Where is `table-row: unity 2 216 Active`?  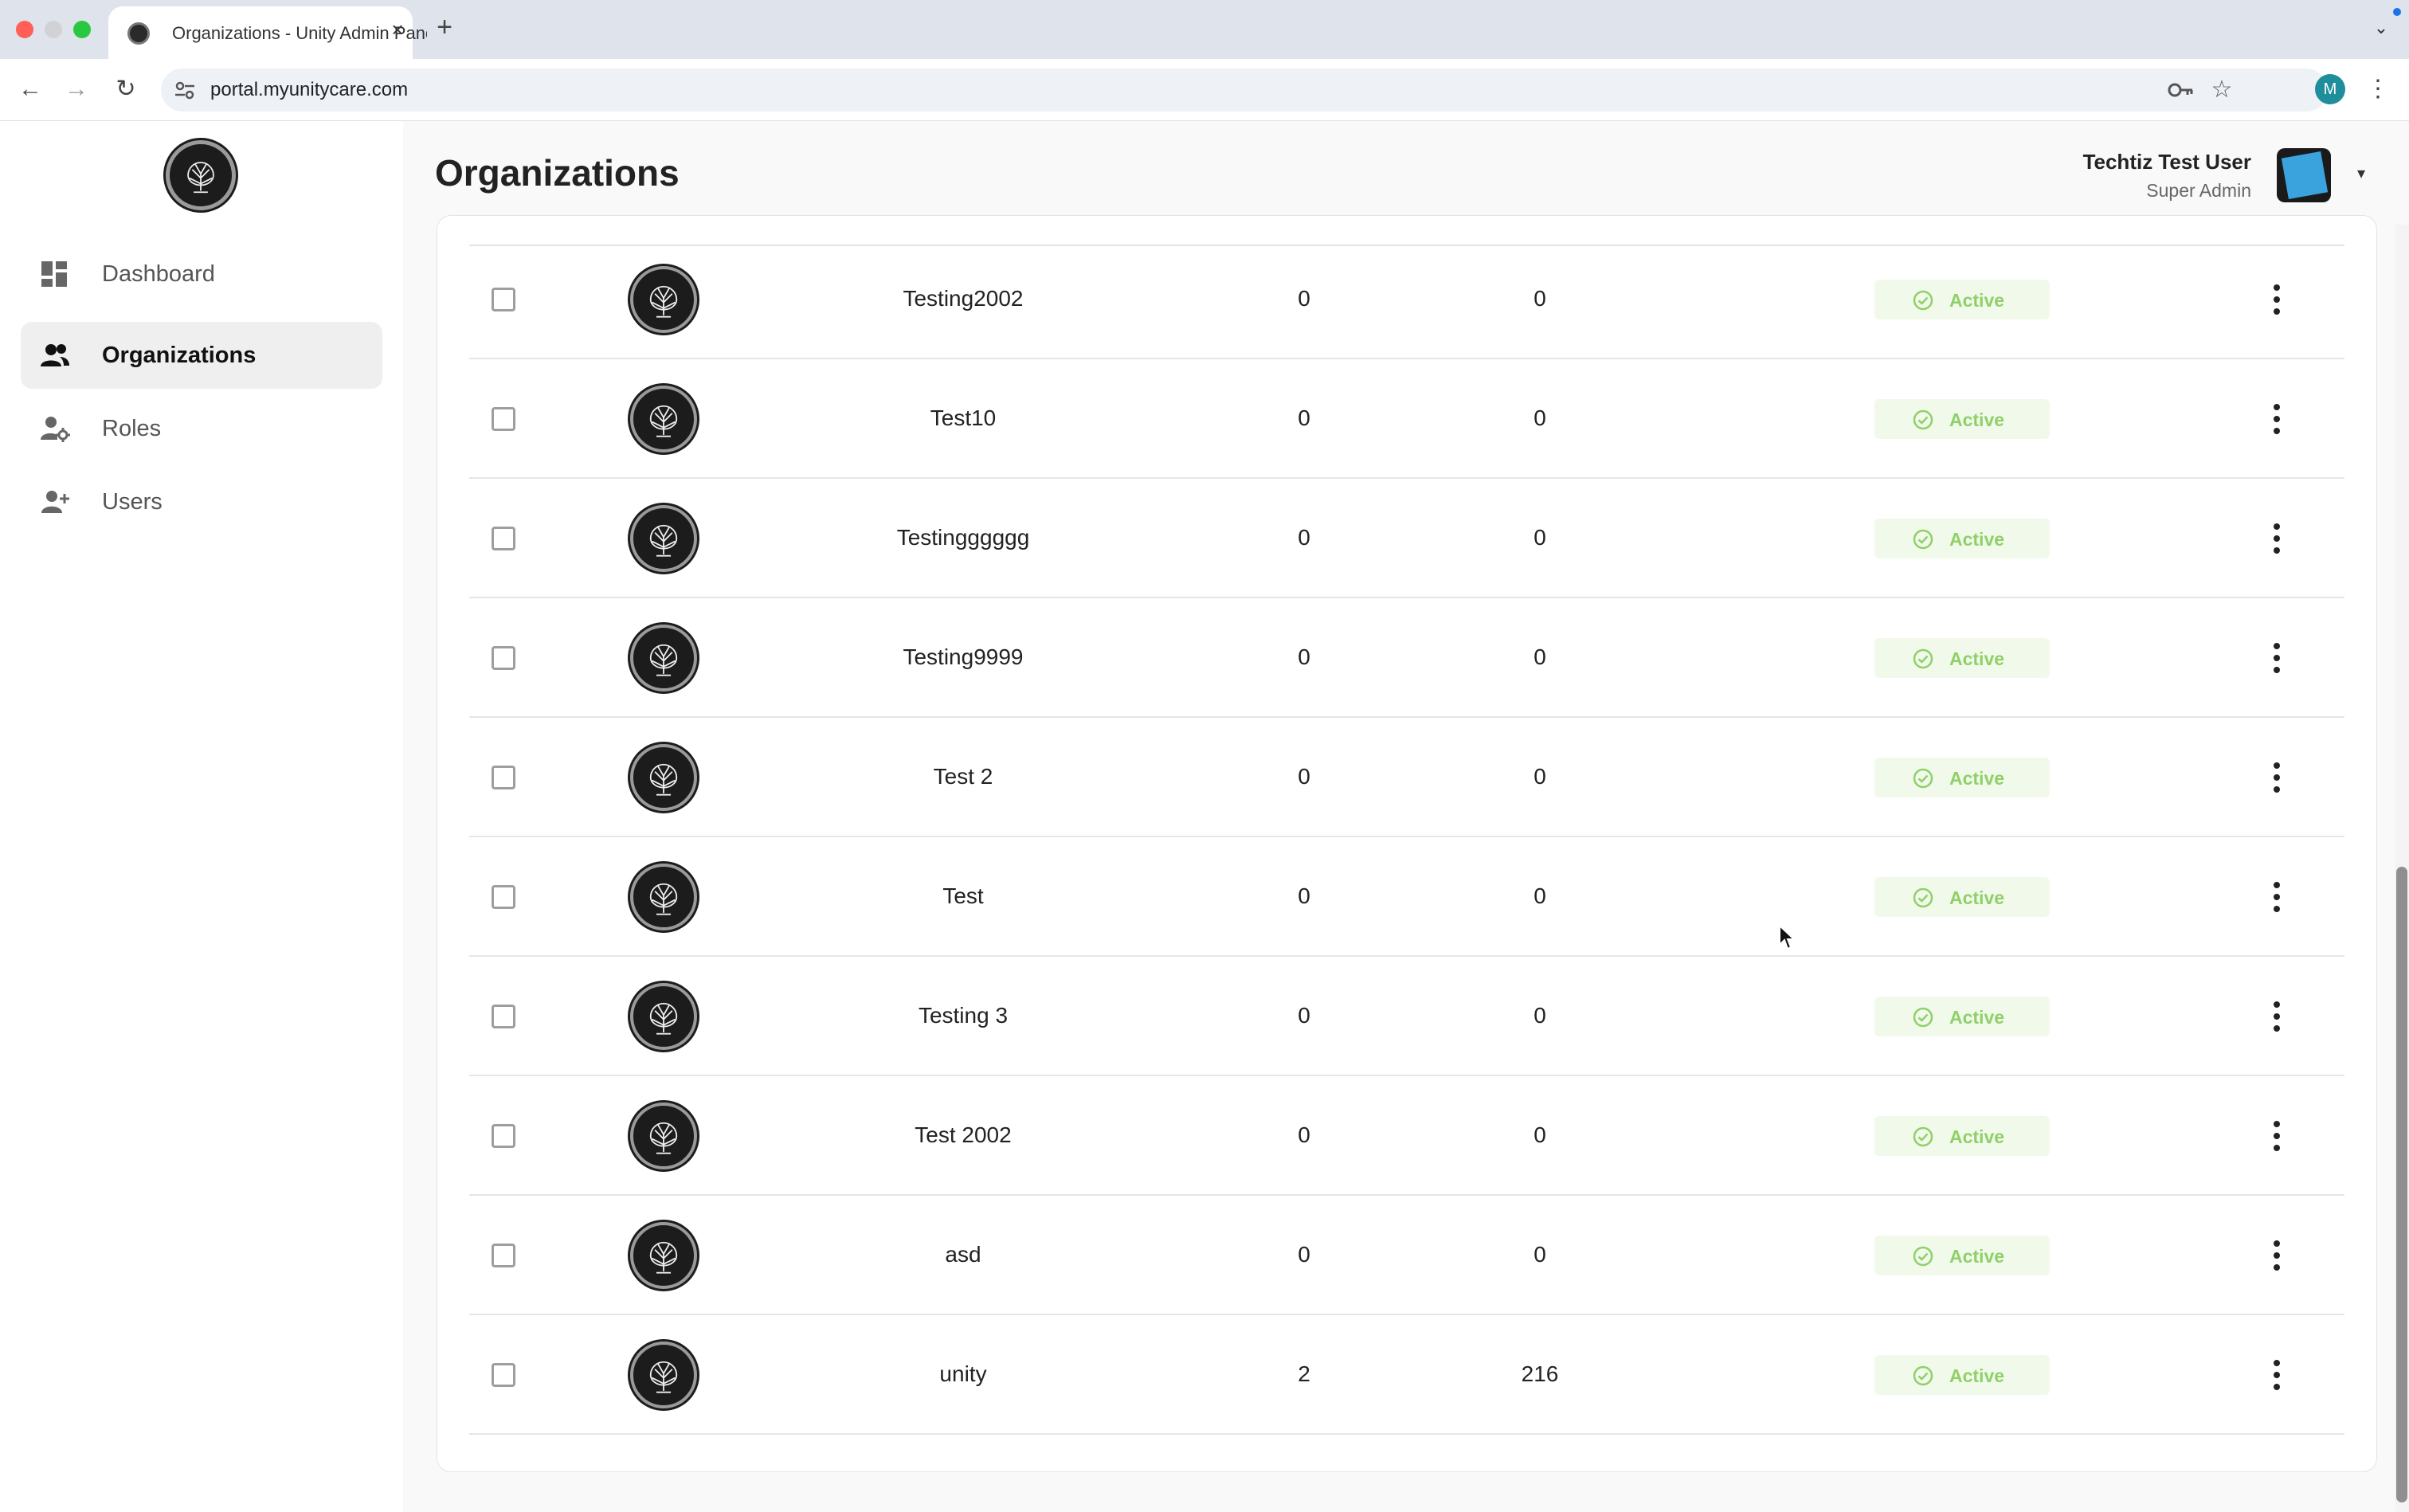 table-row: unity 2 216 Active is located at coordinates (1406, 1375).